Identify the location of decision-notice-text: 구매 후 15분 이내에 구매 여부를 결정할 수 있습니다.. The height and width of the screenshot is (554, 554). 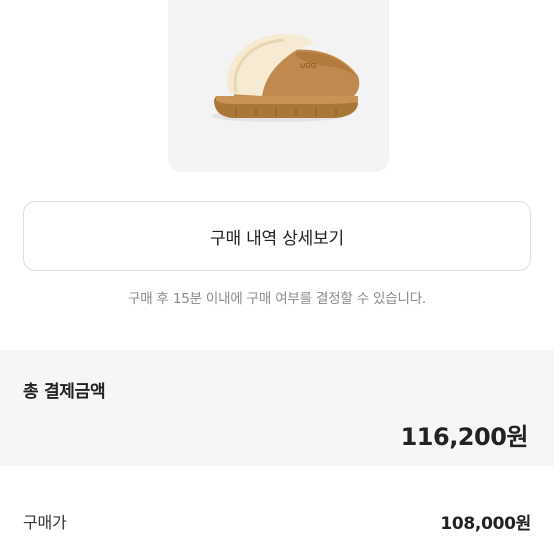
(277, 299).